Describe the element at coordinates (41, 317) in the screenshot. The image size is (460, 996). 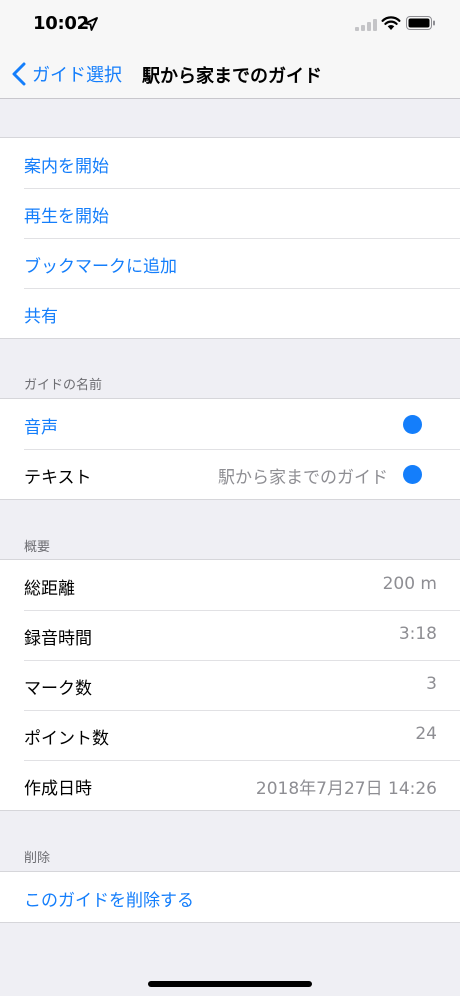
I see `share-label: 共有` at that location.